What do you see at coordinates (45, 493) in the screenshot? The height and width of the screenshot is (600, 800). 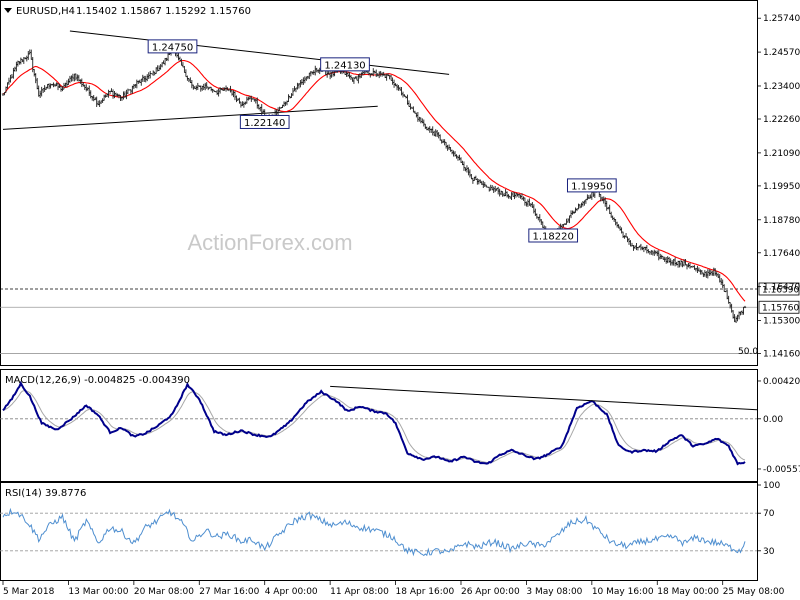 I see `rsi-header: RSI(14) 39.8776` at bounding box center [45, 493].